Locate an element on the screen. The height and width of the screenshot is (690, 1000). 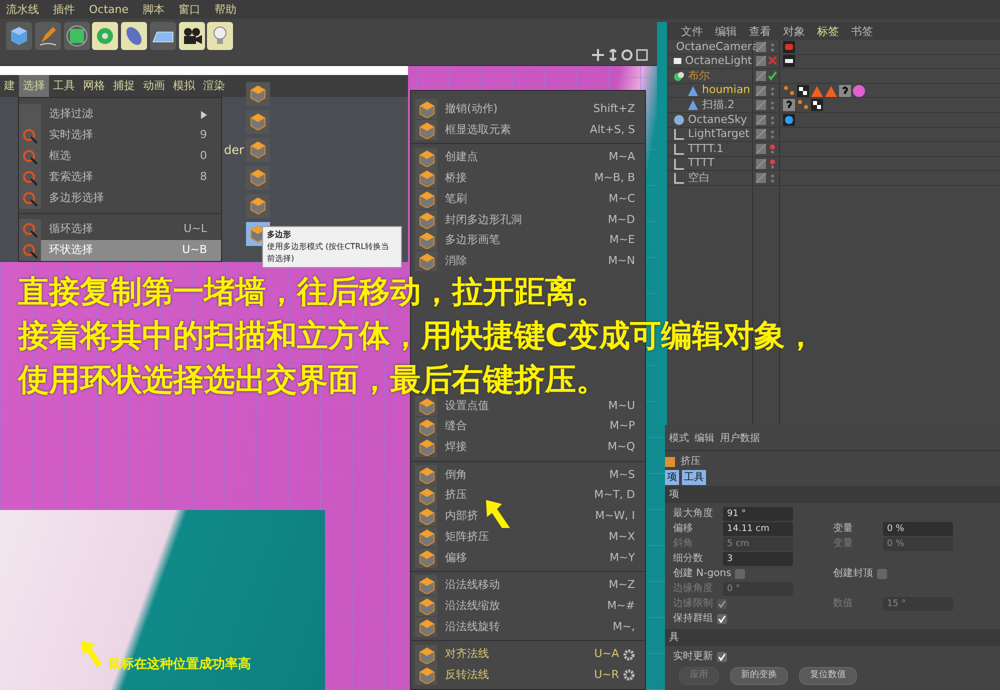
menu-item: 工具 is located at coordinates (64, 86).